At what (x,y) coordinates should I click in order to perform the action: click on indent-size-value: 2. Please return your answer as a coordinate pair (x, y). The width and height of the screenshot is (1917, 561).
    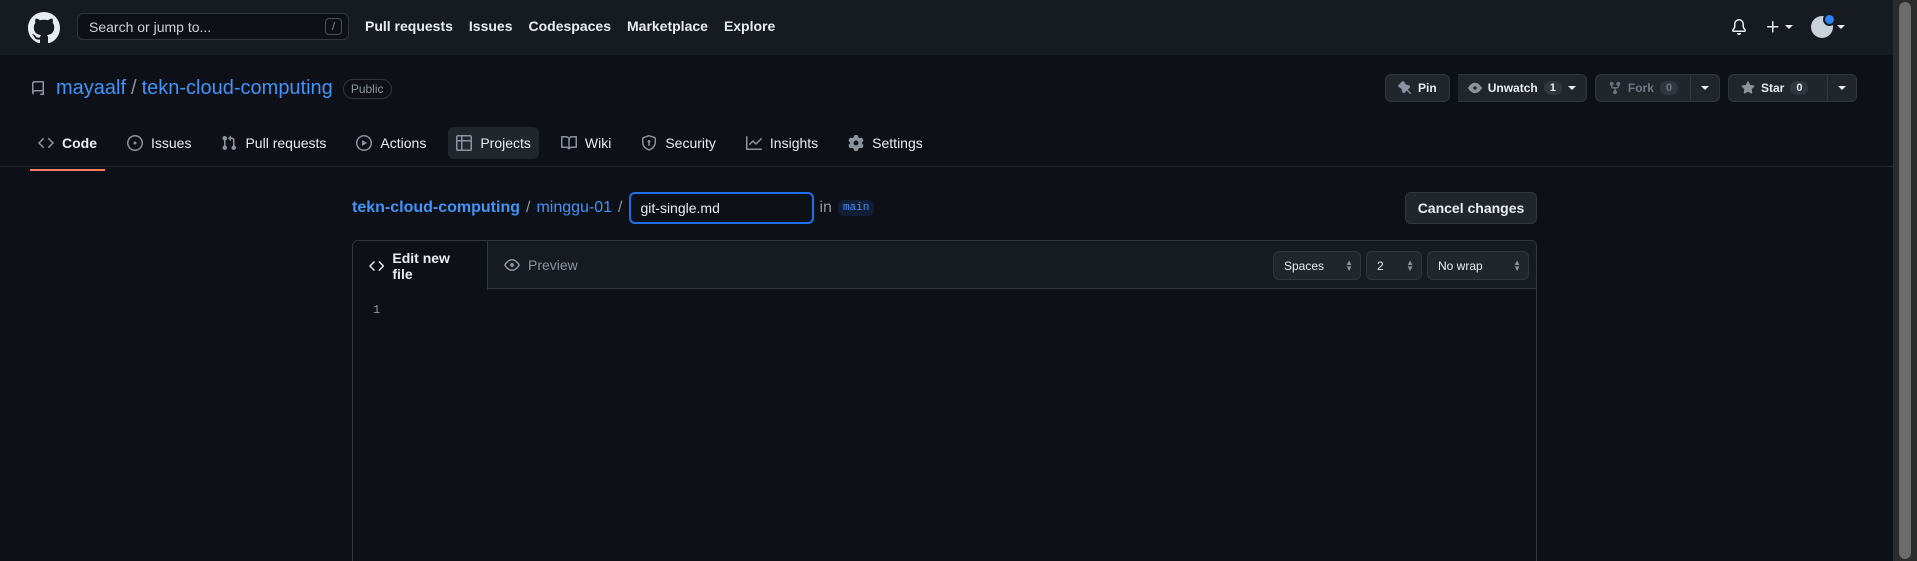
    Looking at the image, I should click on (1380, 265).